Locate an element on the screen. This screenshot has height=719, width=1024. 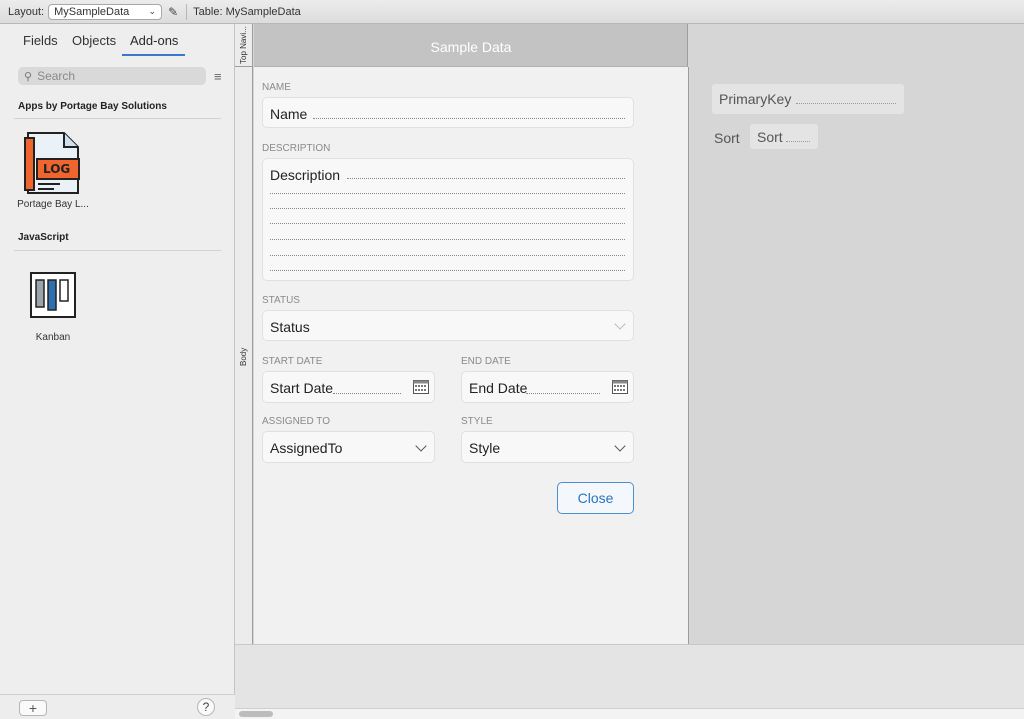
log-icon-text: LOG is located at coordinates (57, 169).